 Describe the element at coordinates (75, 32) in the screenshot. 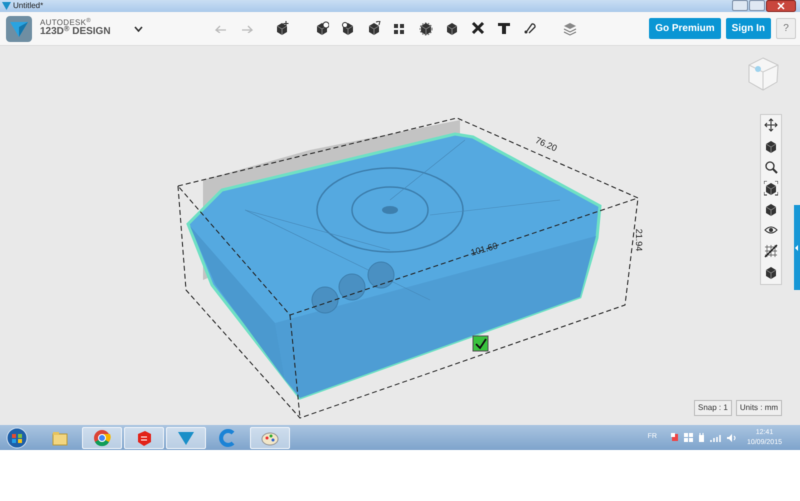

I see `brand-product: 123D$^{®}$ DESIGN` at that location.